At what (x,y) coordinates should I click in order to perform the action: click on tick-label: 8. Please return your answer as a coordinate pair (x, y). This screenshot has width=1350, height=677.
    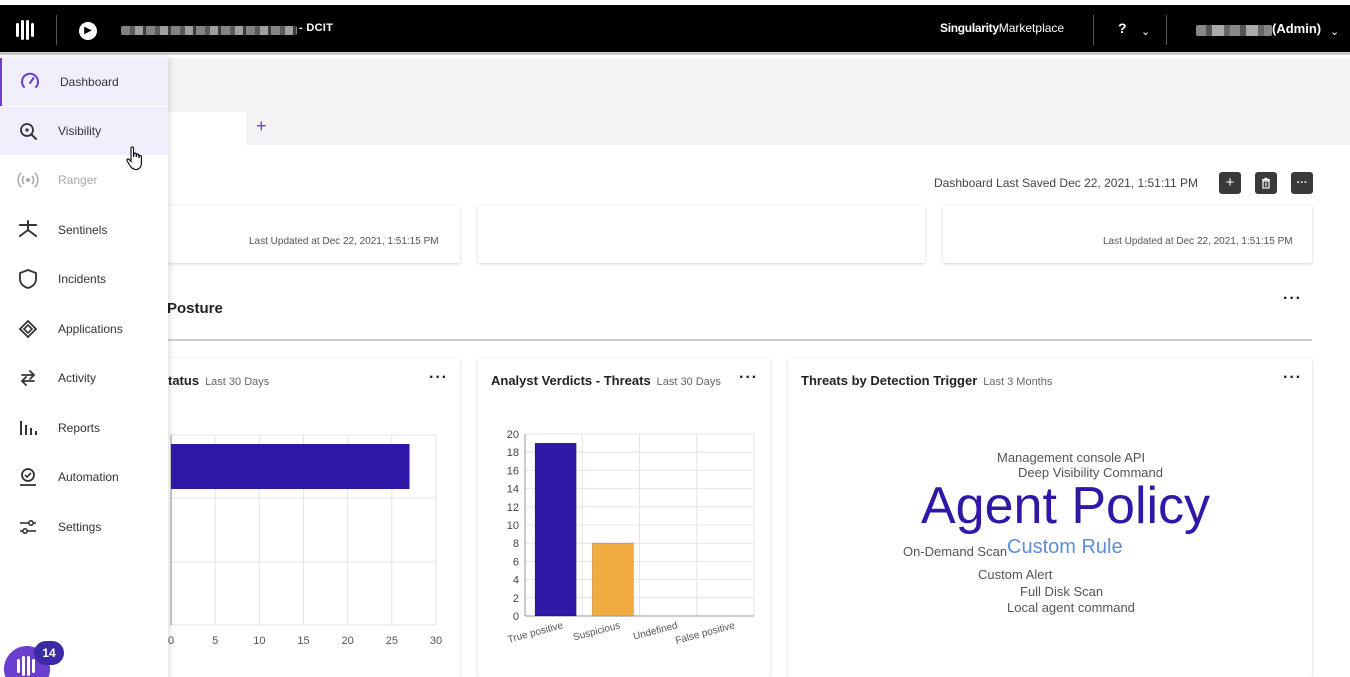
    Looking at the image, I should click on (516, 544).